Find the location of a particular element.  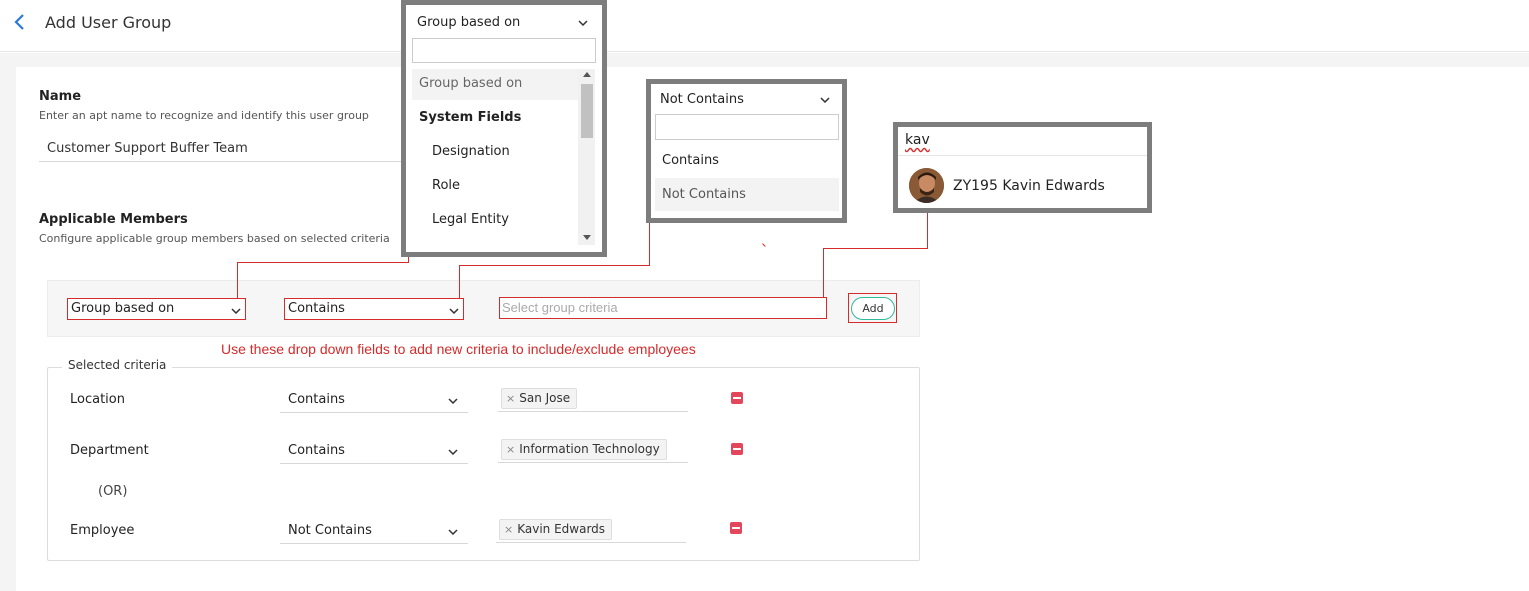

page-header: Add User Group is located at coordinates (764, 26).